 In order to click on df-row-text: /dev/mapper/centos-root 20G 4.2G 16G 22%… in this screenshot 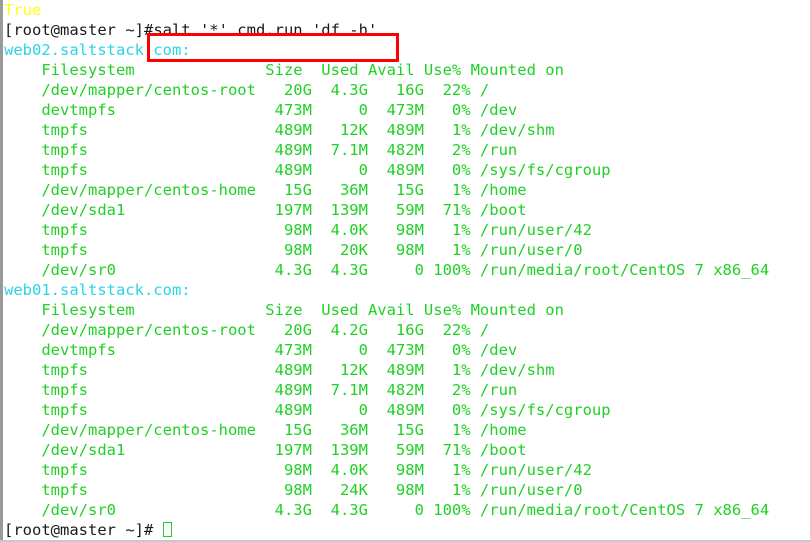, I will do `click(247, 330)`.